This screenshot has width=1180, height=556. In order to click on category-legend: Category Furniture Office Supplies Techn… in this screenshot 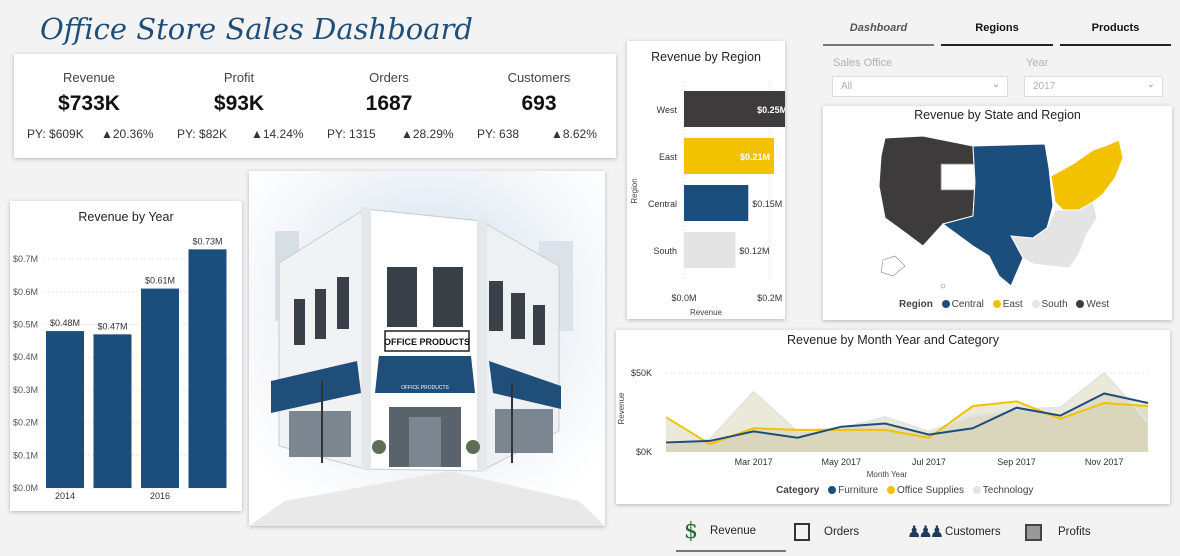, I will do `click(904, 490)`.